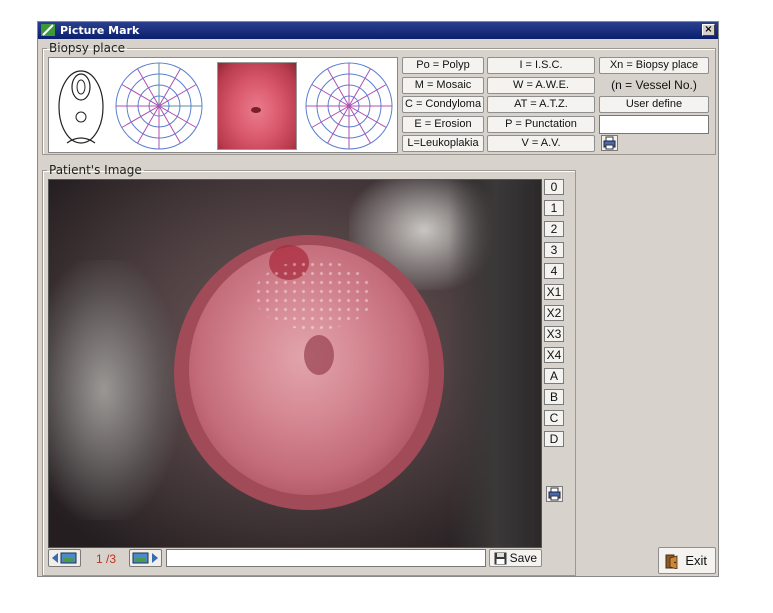 The width and height of the screenshot is (773, 613). I want to click on patients-image-legend: Patient's Image, so click(95, 170).